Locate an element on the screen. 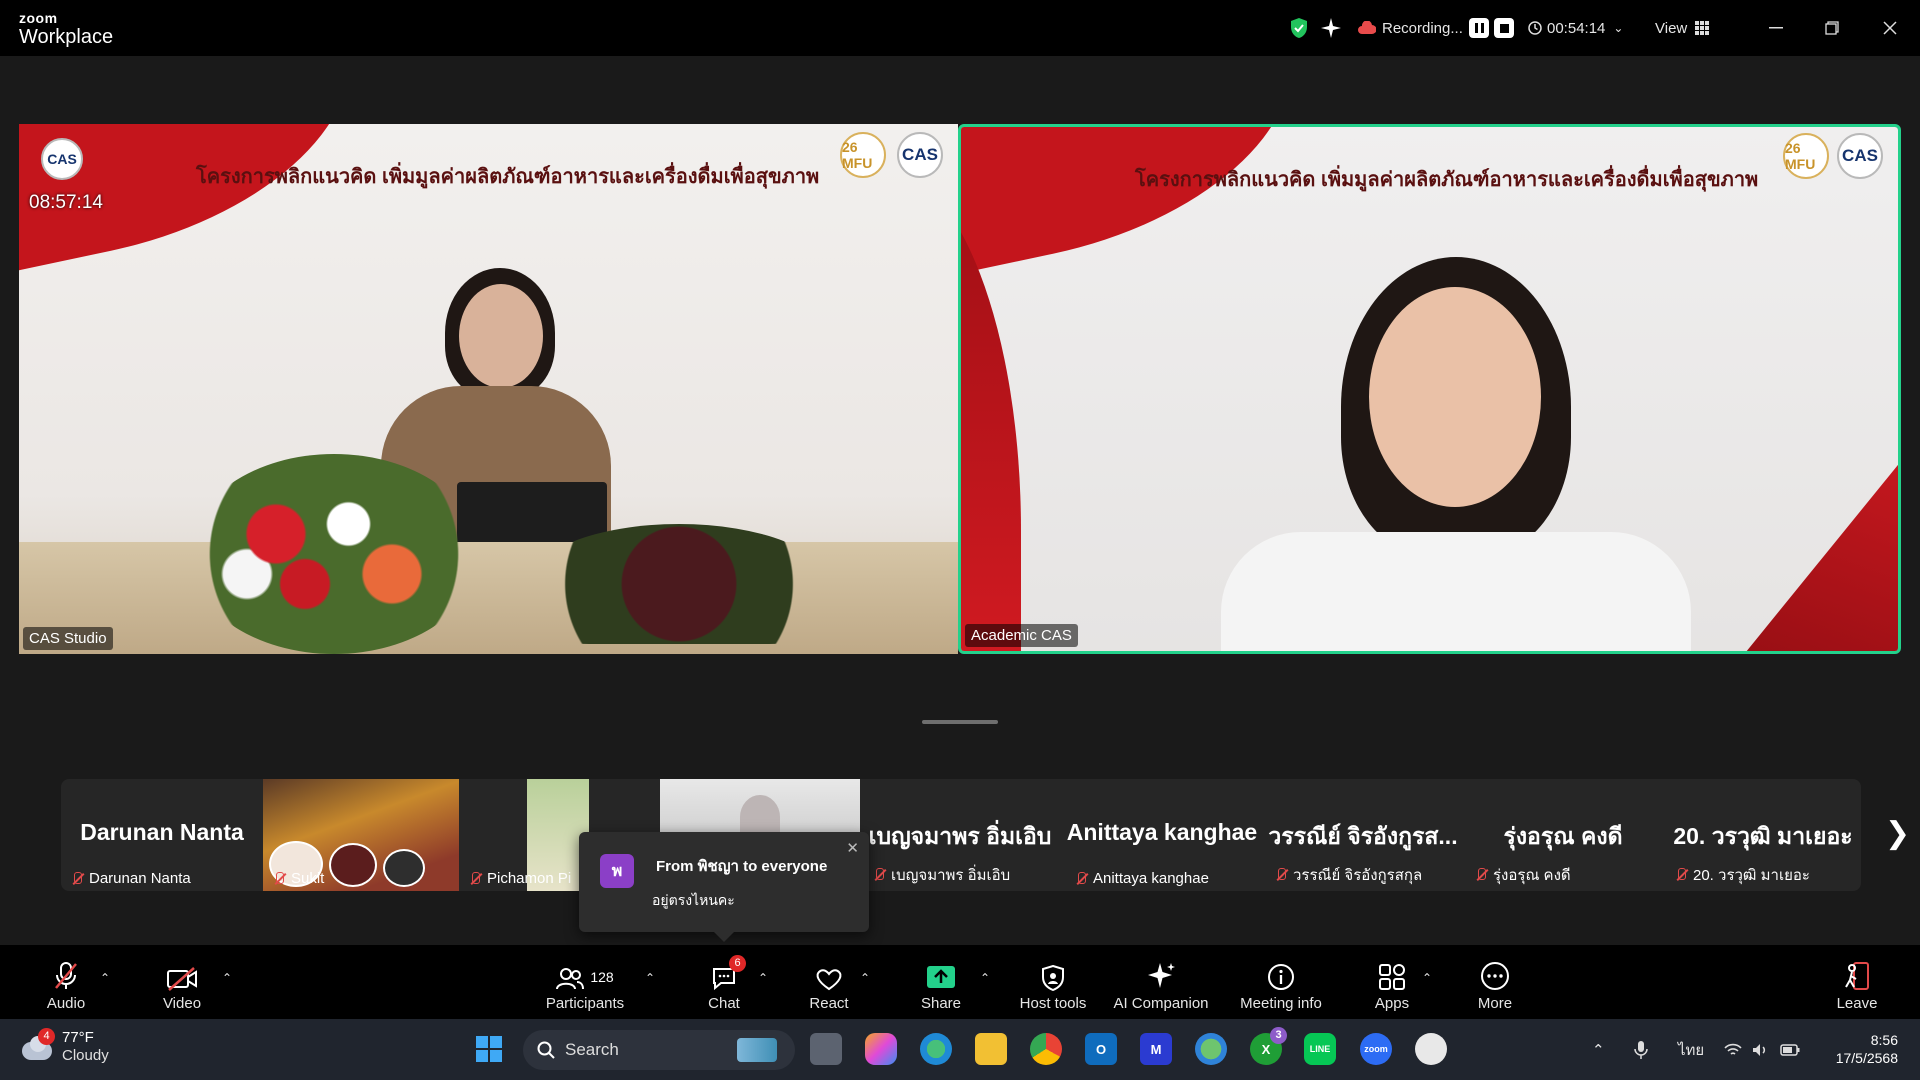 The width and height of the screenshot is (1920, 1080). close-icon is located at coordinates (1890, 28).